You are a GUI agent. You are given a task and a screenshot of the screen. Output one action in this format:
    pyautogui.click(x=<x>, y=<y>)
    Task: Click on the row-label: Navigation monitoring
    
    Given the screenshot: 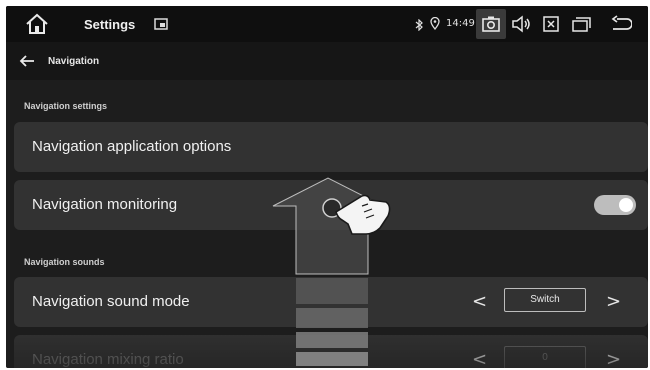 What is the action you would take?
    pyautogui.click(x=105, y=204)
    